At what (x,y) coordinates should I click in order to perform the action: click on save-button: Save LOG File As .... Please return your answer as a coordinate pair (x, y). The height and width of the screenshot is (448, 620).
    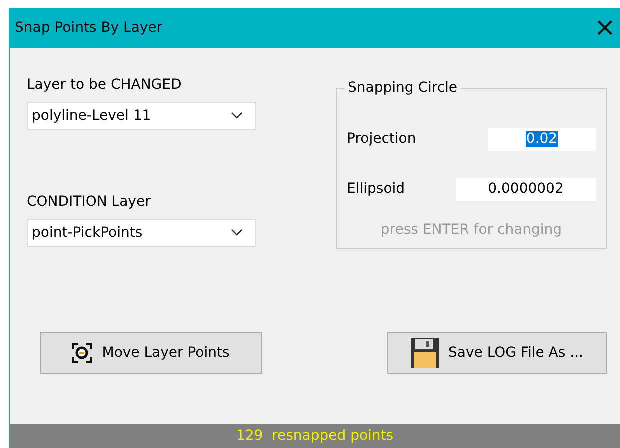
    Looking at the image, I should click on (497, 353).